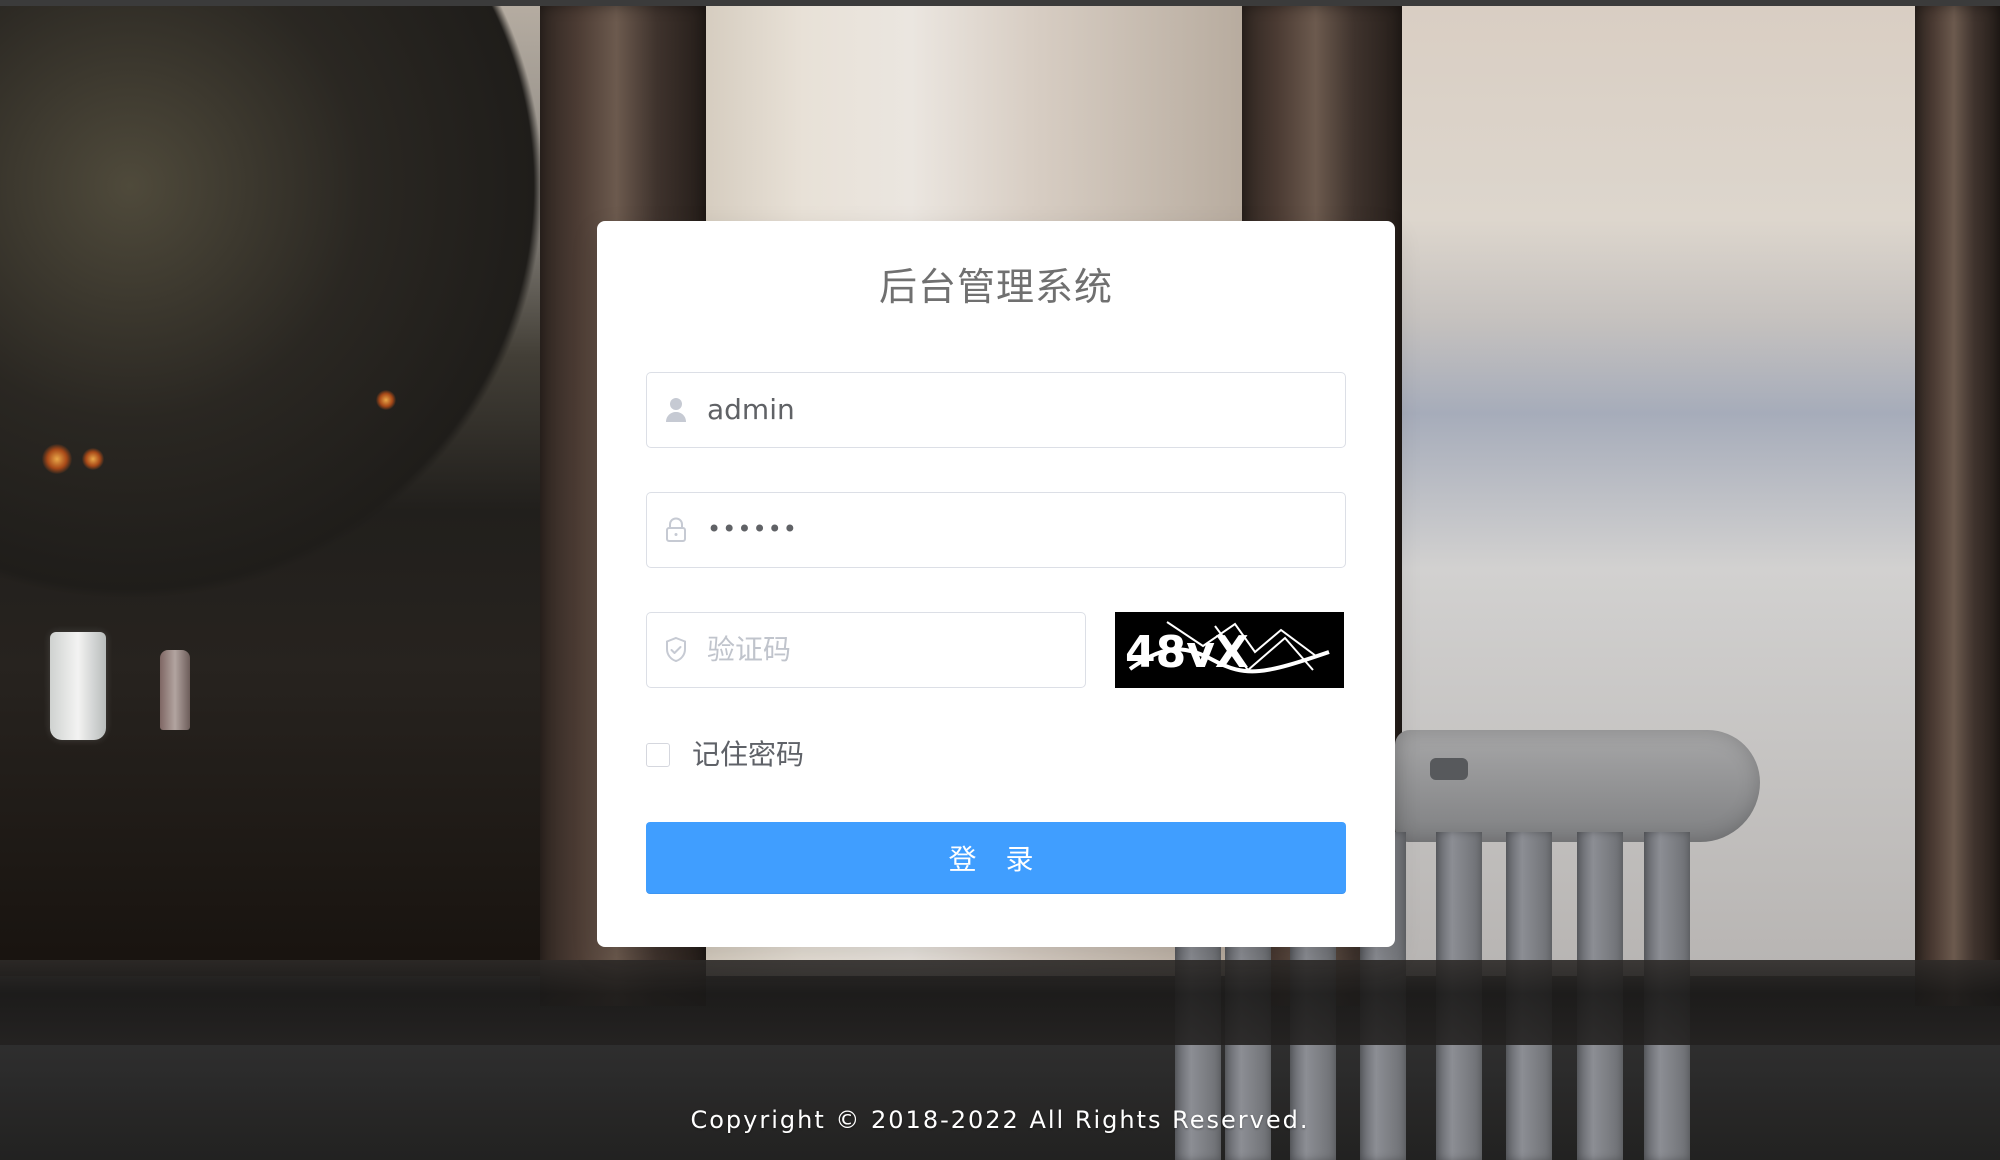 The height and width of the screenshot is (1160, 2000). I want to click on user-icon, so click(676, 410).